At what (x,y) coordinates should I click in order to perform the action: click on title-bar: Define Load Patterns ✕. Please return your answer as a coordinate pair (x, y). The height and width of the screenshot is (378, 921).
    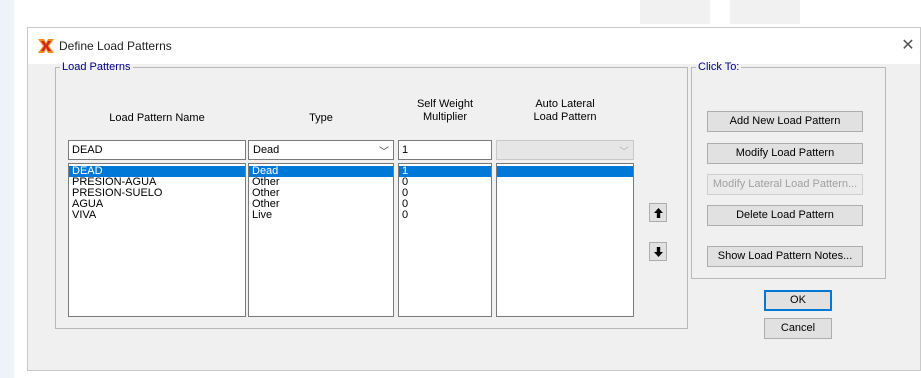
    Looking at the image, I should click on (474, 46).